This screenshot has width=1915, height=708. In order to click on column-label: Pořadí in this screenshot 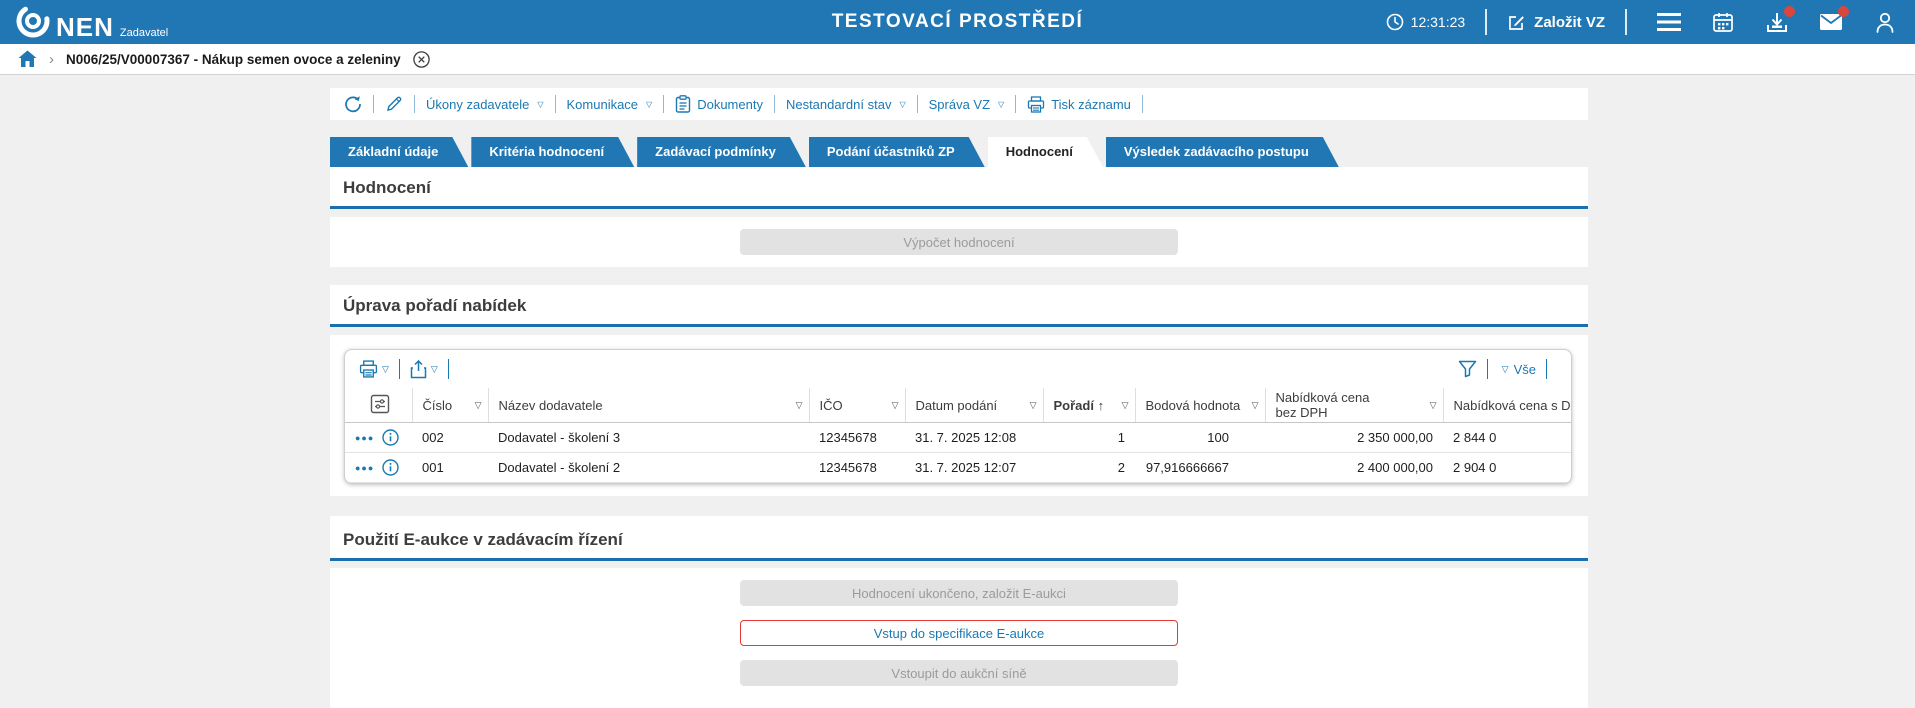, I will do `click(1073, 405)`.